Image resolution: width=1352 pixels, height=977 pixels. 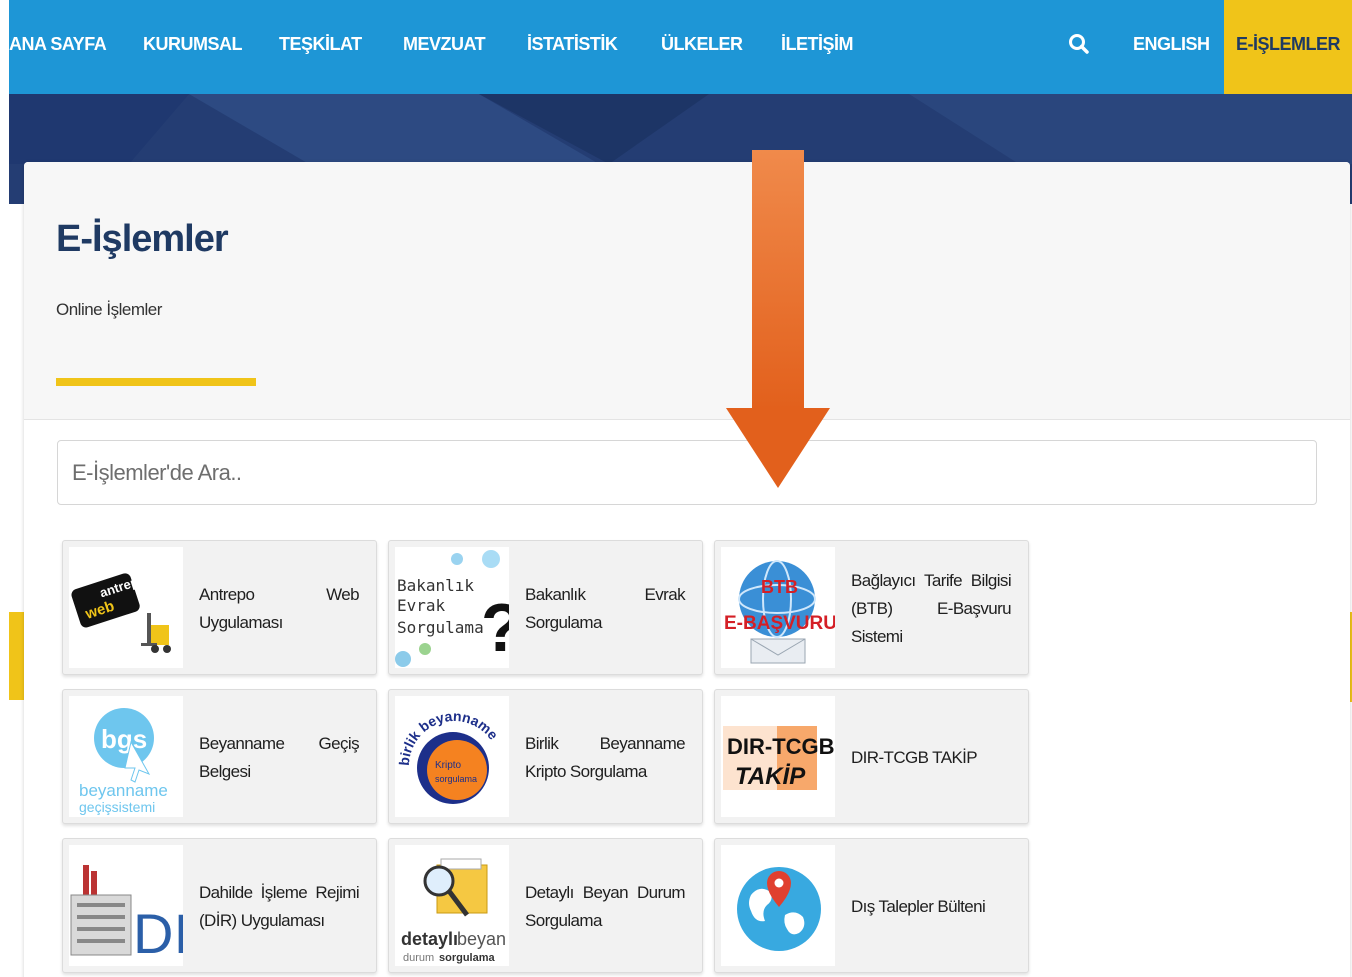 What do you see at coordinates (779, 587) in the screenshot?
I see `svg-text: BTB` at bounding box center [779, 587].